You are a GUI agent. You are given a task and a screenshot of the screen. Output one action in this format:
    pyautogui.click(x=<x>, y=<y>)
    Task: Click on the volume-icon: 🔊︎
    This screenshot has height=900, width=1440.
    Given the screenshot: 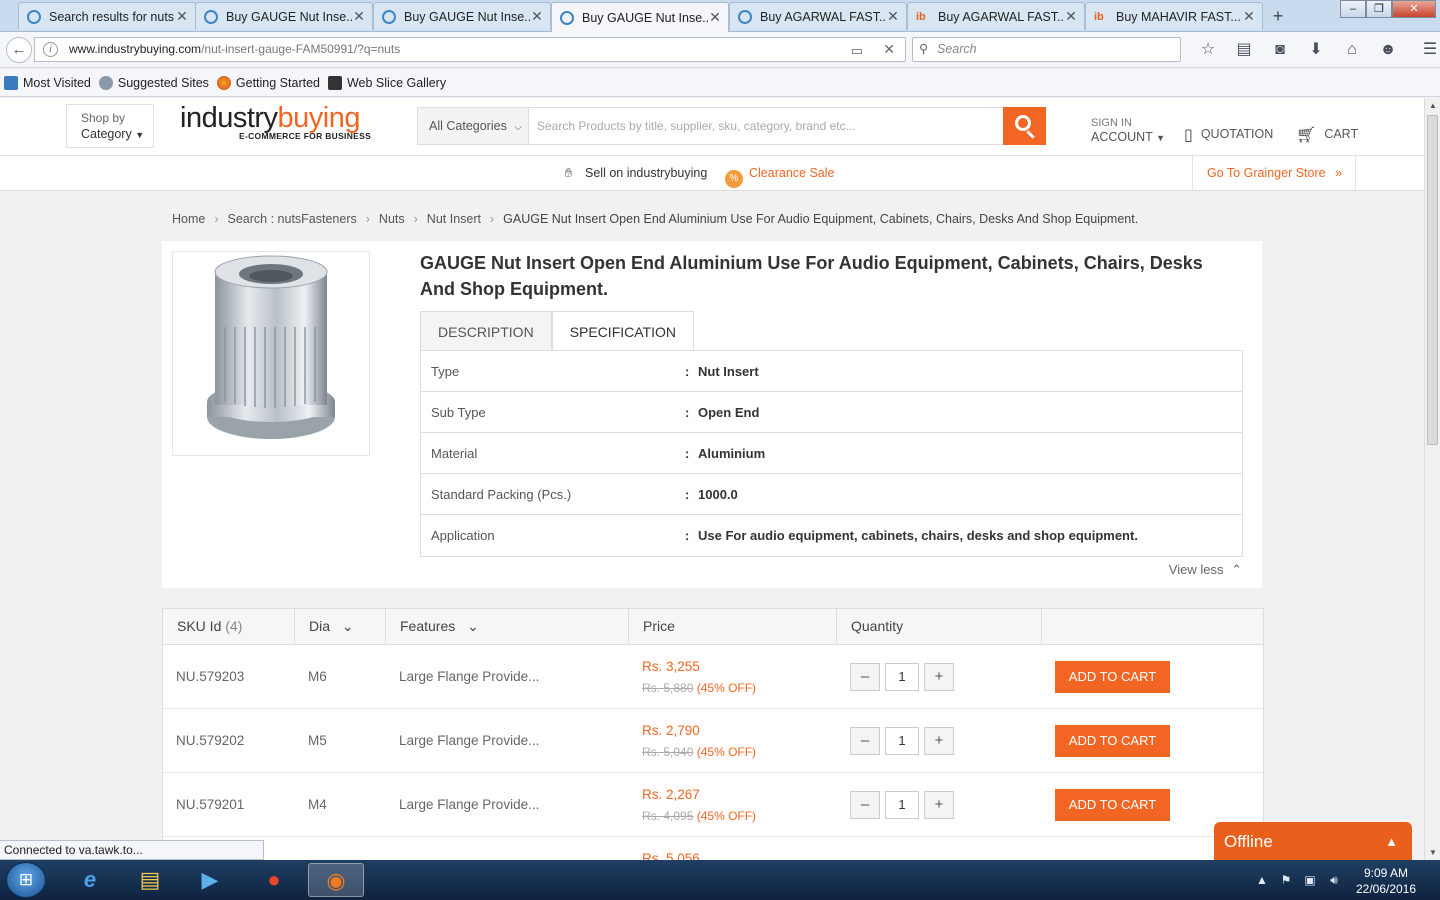 What is the action you would take?
    pyautogui.click(x=1334, y=880)
    